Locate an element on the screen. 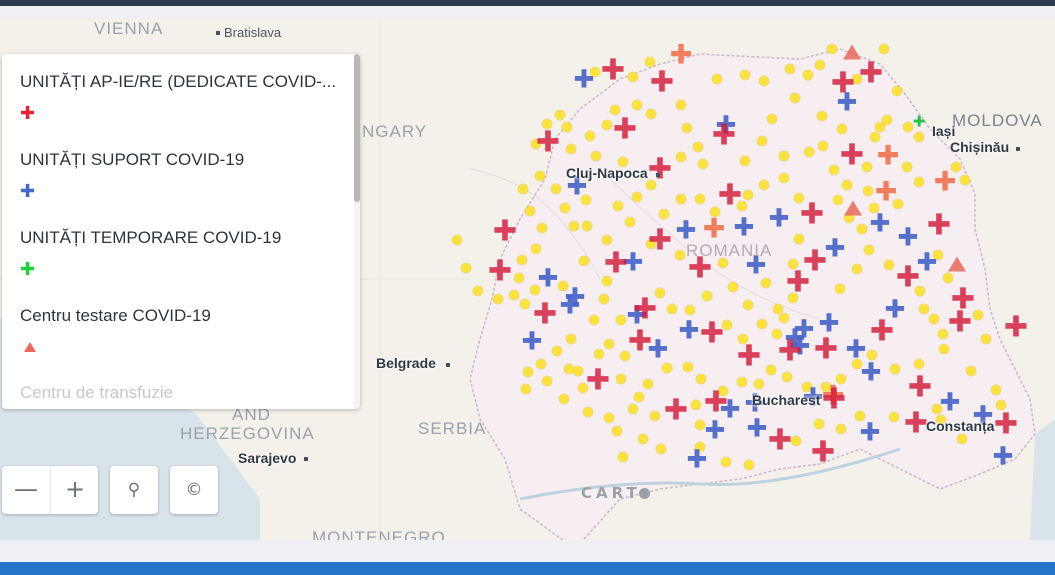 The width and height of the screenshot is (1055, 575). carto-logo-icon is located at coordinates (644, 493).